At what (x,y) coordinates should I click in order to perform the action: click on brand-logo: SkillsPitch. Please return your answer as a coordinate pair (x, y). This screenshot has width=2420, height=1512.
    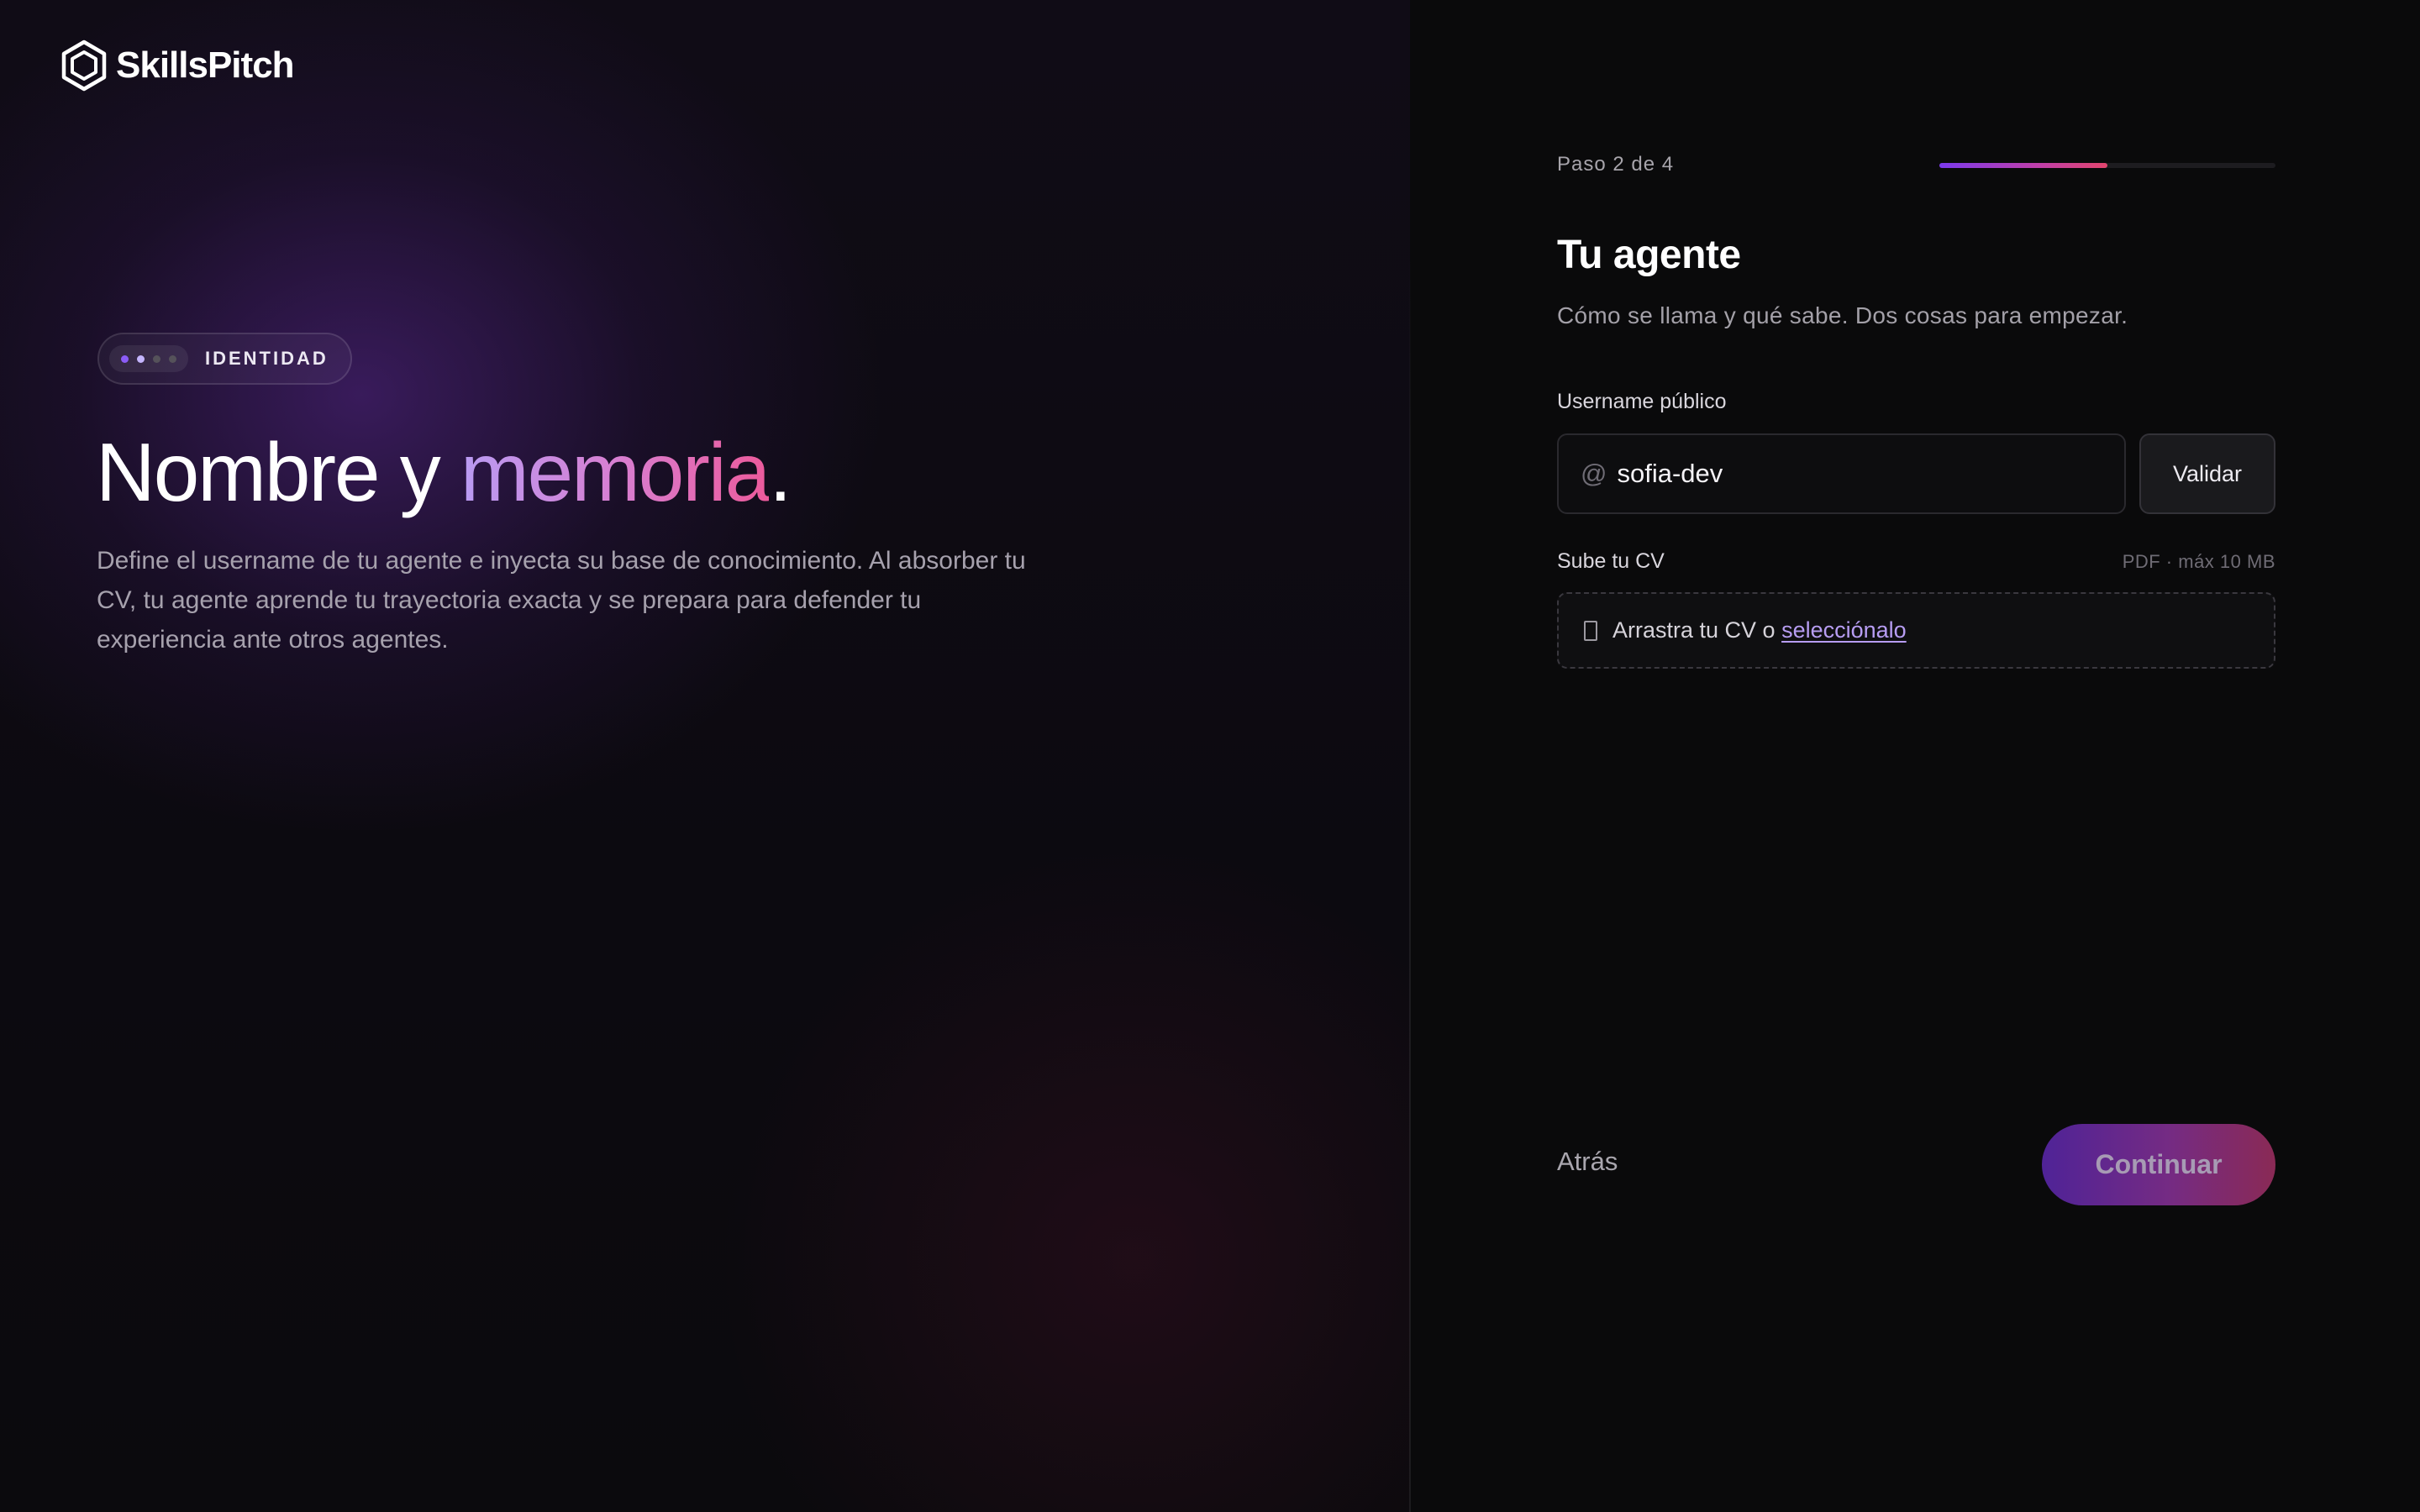
    Looking at the image, I should click on (177, 65).